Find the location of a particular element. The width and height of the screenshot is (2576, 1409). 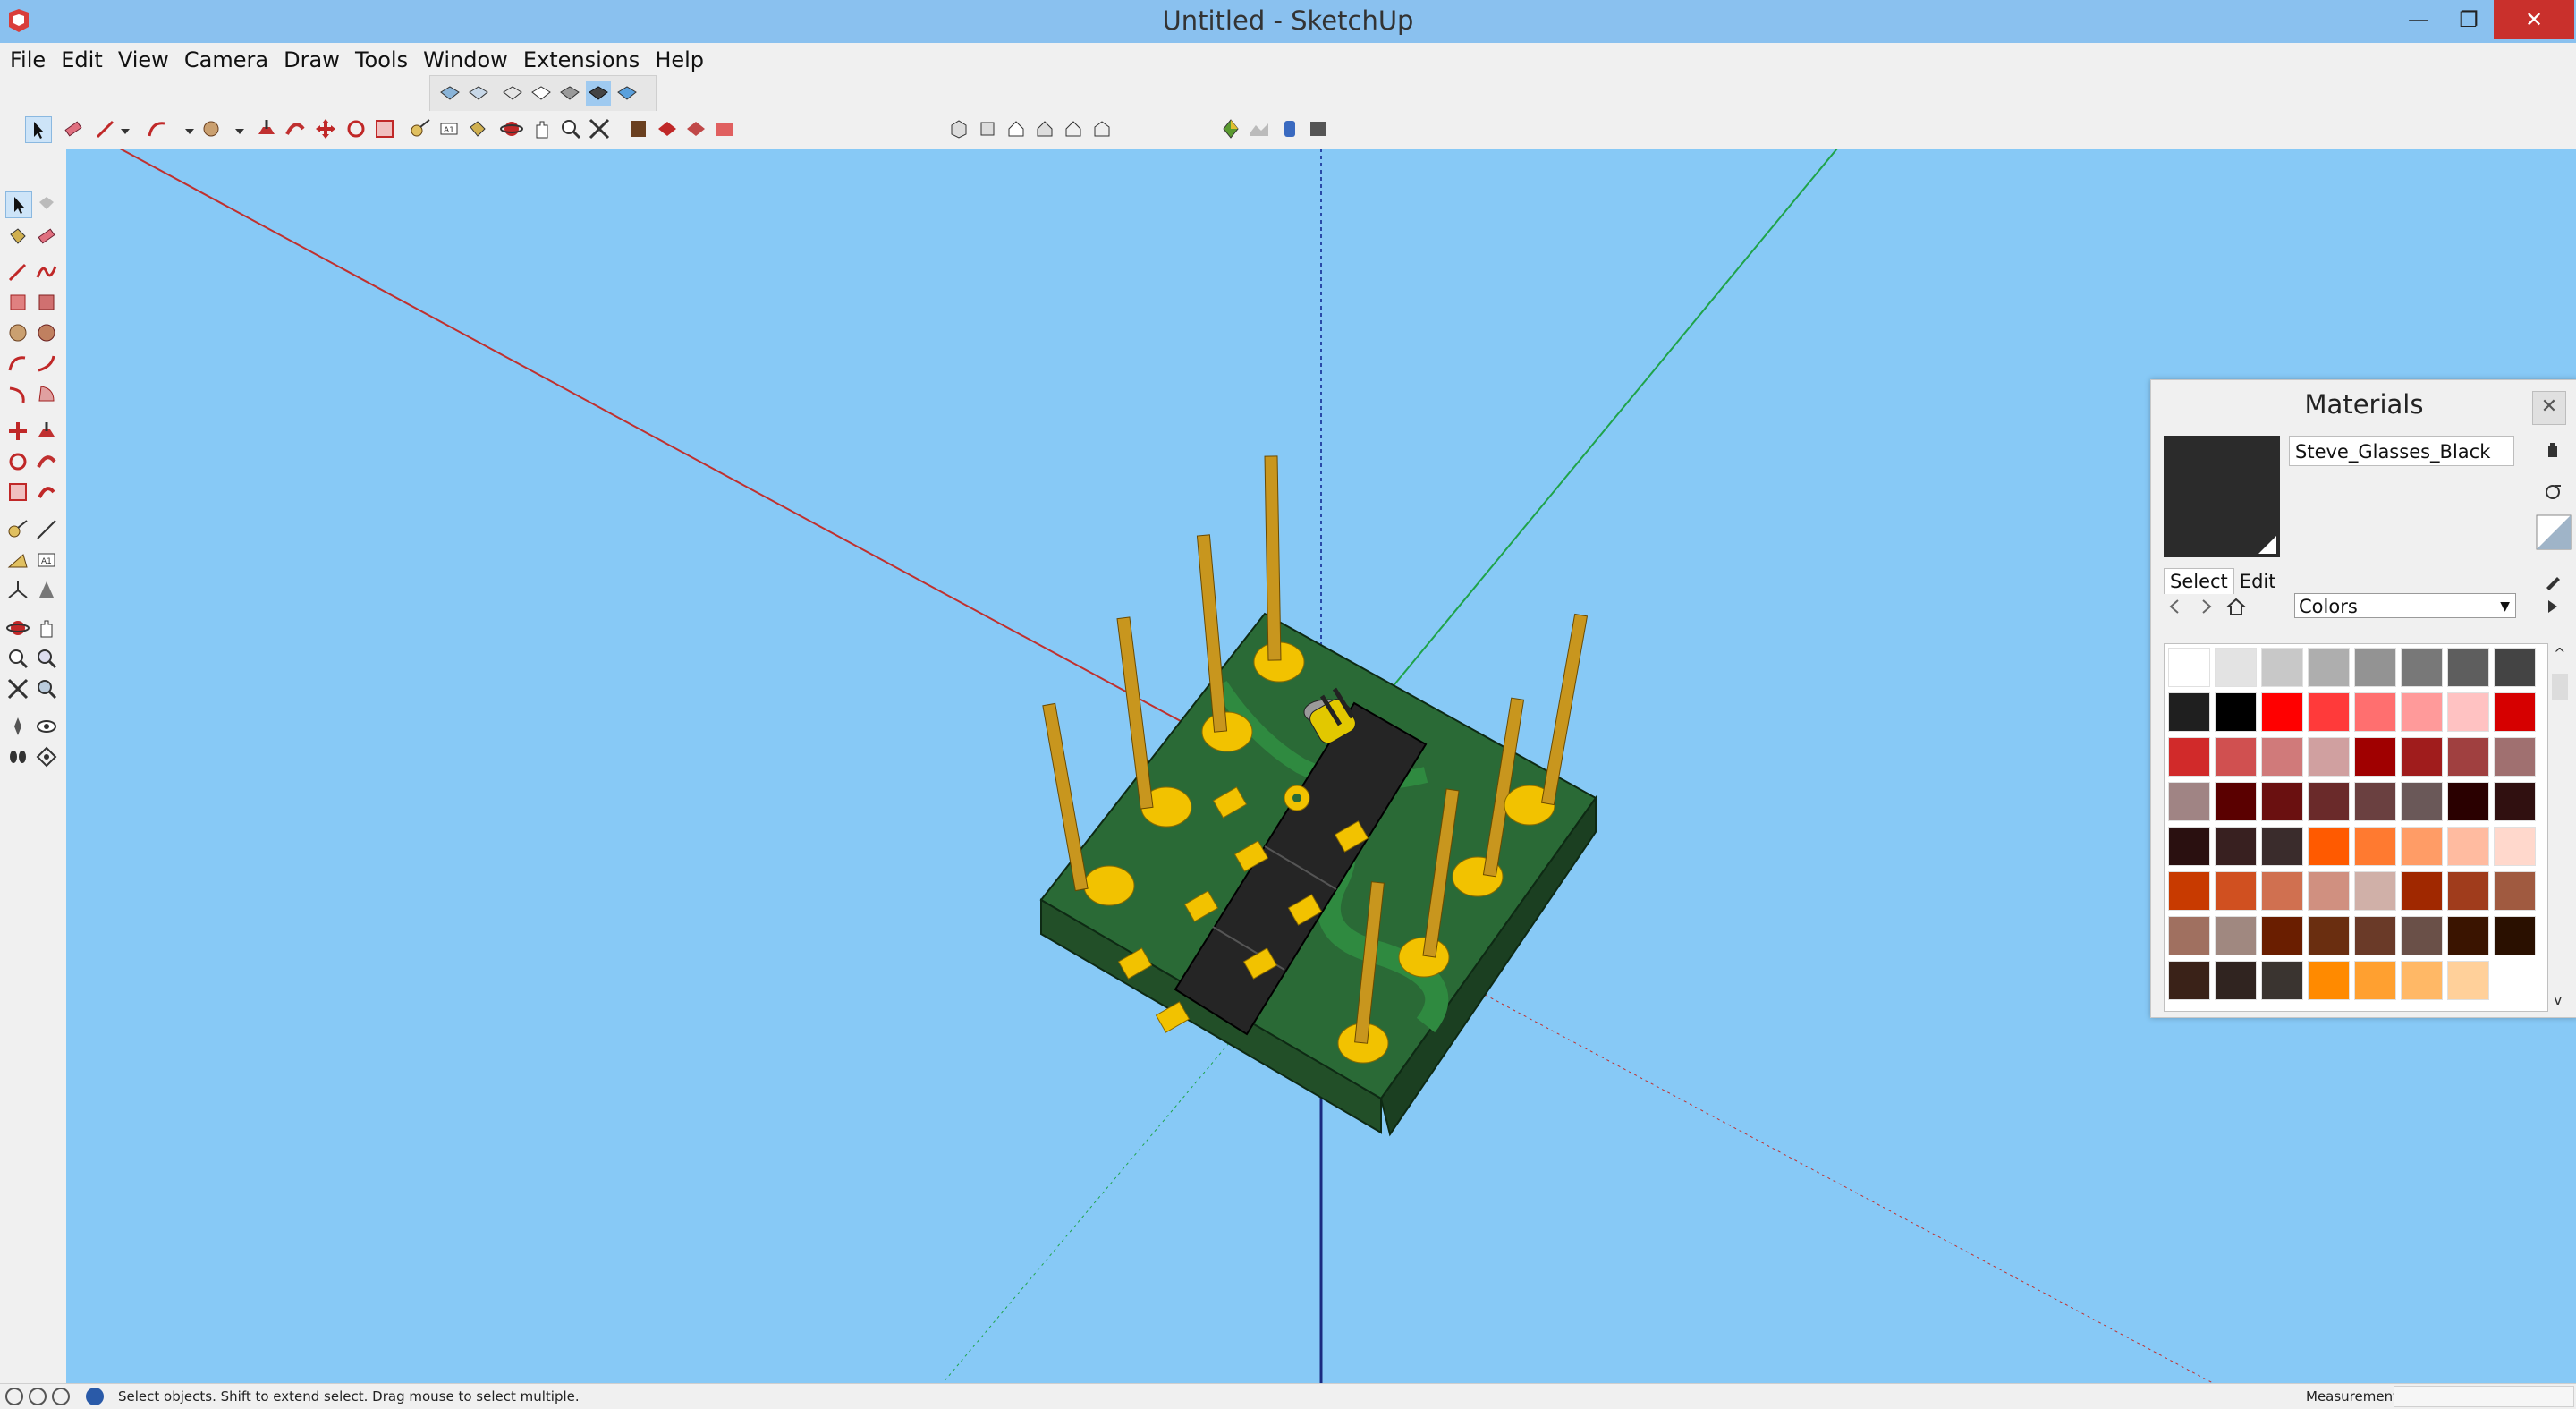

default-material-icon is located at coordinates (2554, 532).